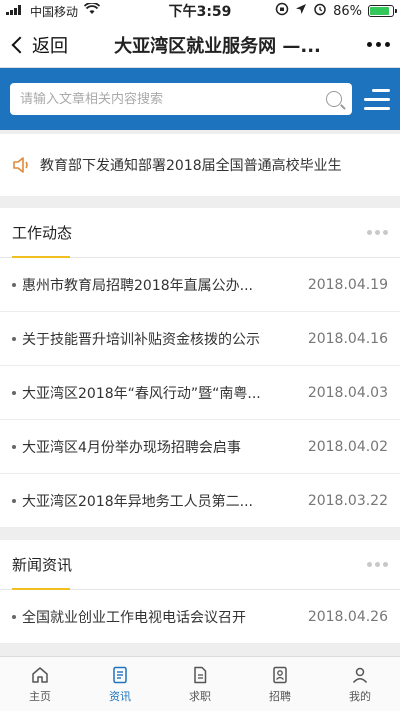  What do you see at coordinates (280, 696) in the screenshot?
I see `tab-label: 招聘` at bounding box center [280, 696].